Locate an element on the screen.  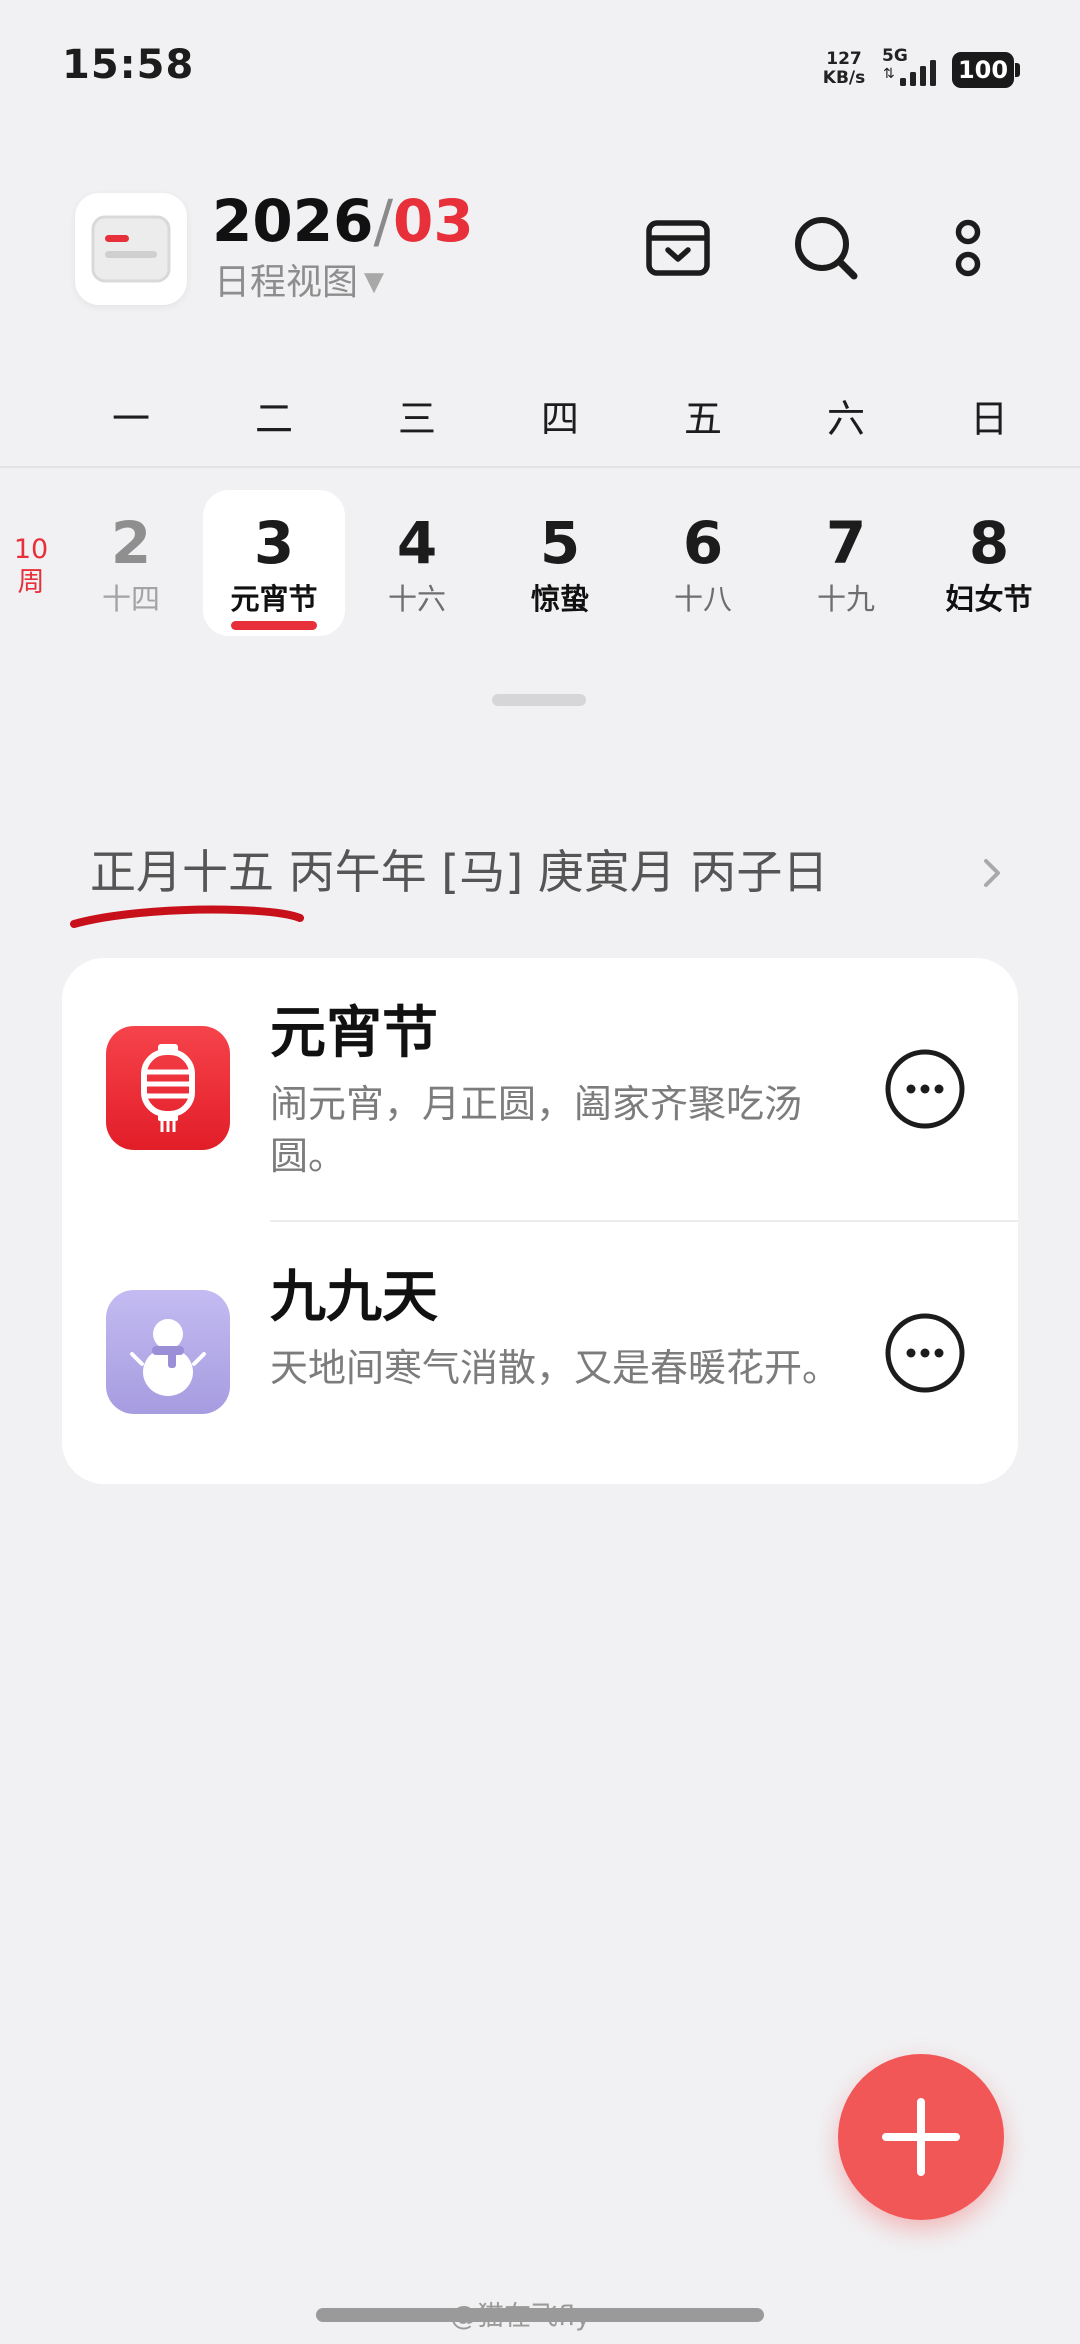
network-speed-value: 127 is located at coordinates (844, 59).